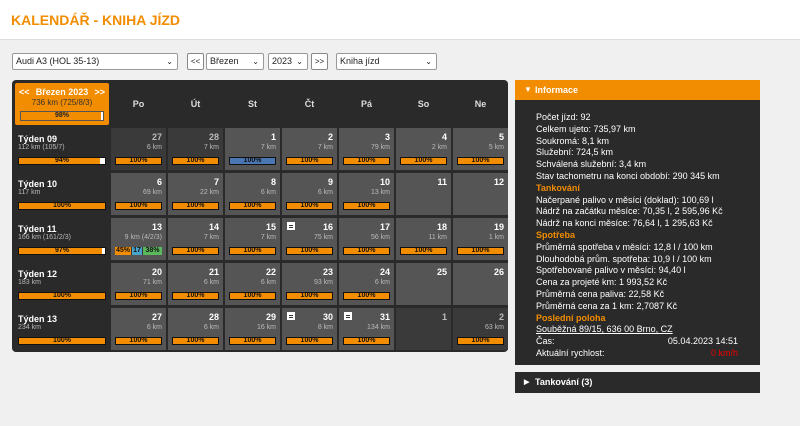  What do you see at coordinates (423, 194) in the screenshot?
I see `day-cell: 11` at bounding box center [423, 194].